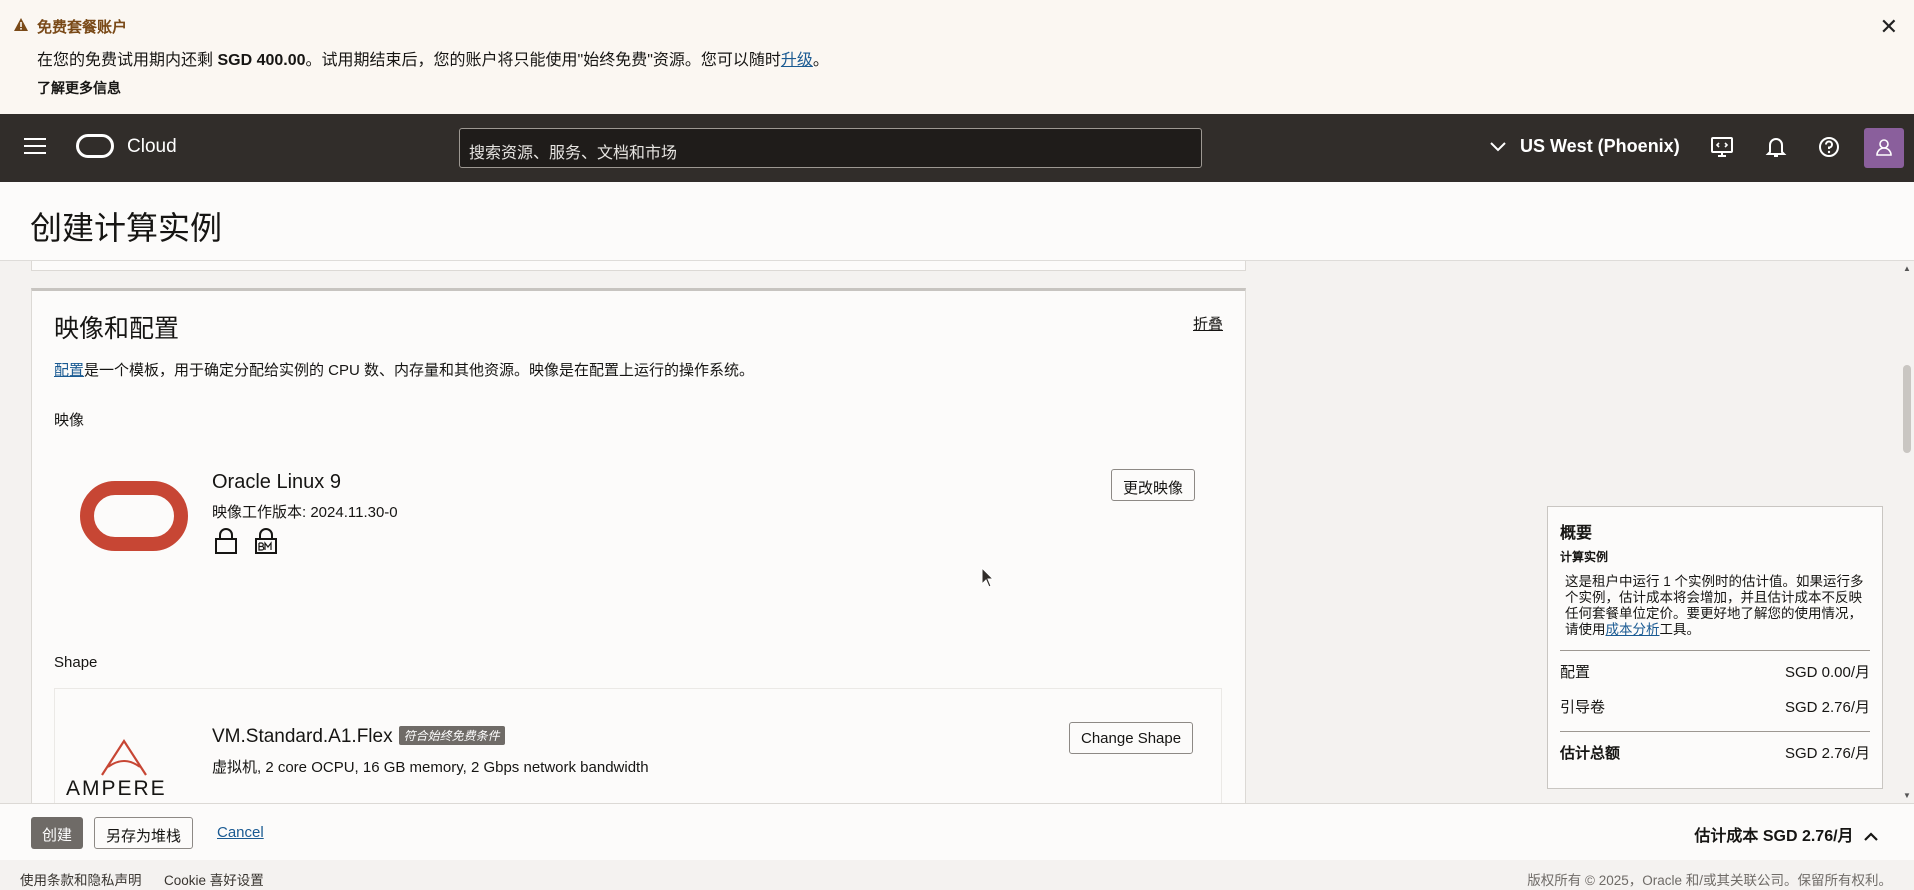  What do you see at coordinates (1575, 672) in the screenshot?
I see `summary-row-label: 配置` at bounding box center [1575, 672].